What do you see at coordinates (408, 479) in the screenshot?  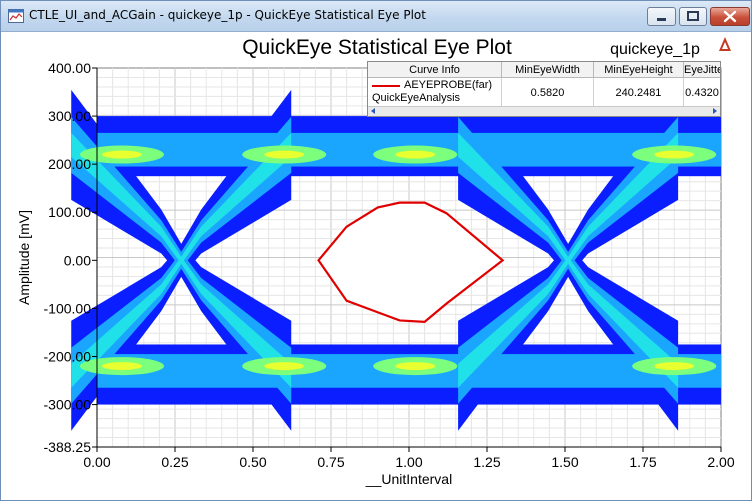 I see `x-axis-label: __UnitInterval` at bounding box center [408, 479].